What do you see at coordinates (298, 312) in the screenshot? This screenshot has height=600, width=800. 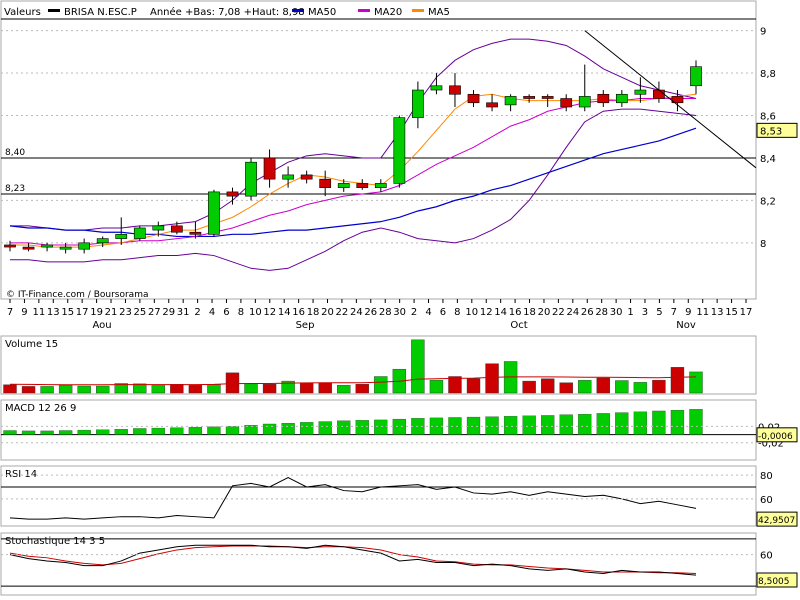 I see `date-tick-label: 16` at bounding box center [298, 312].